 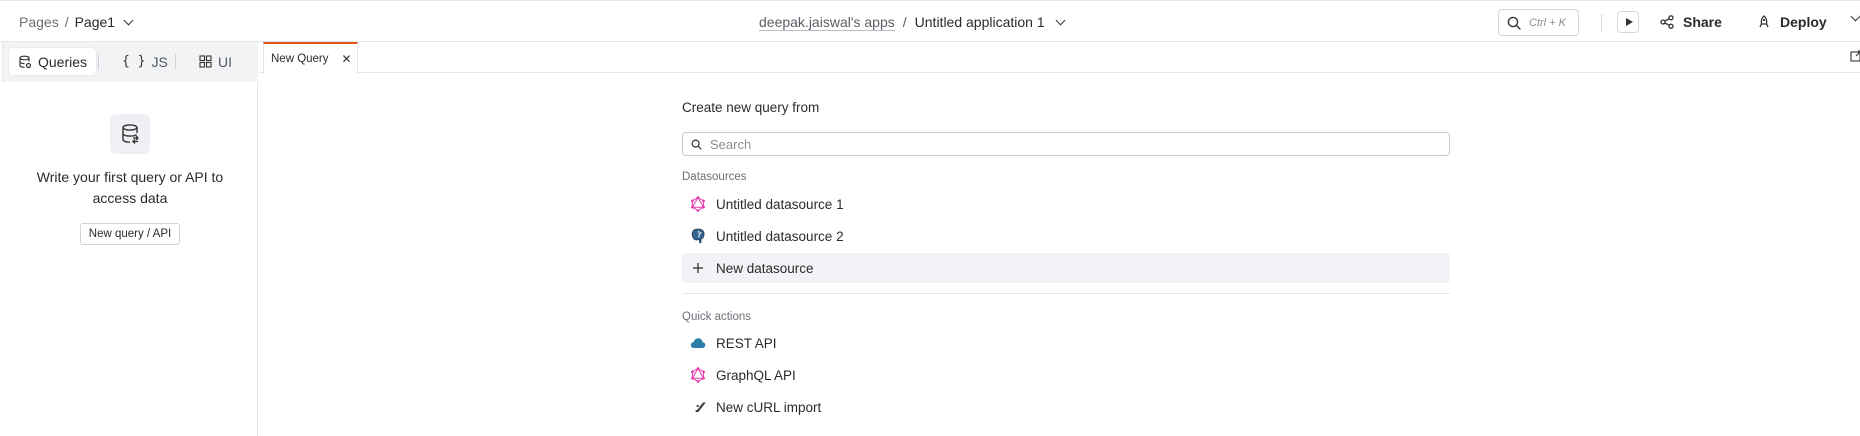 What do you see at coordinates (39, 22) in the screenshot?
I see `pages-label: Pages` at bounding box center [39, 22].